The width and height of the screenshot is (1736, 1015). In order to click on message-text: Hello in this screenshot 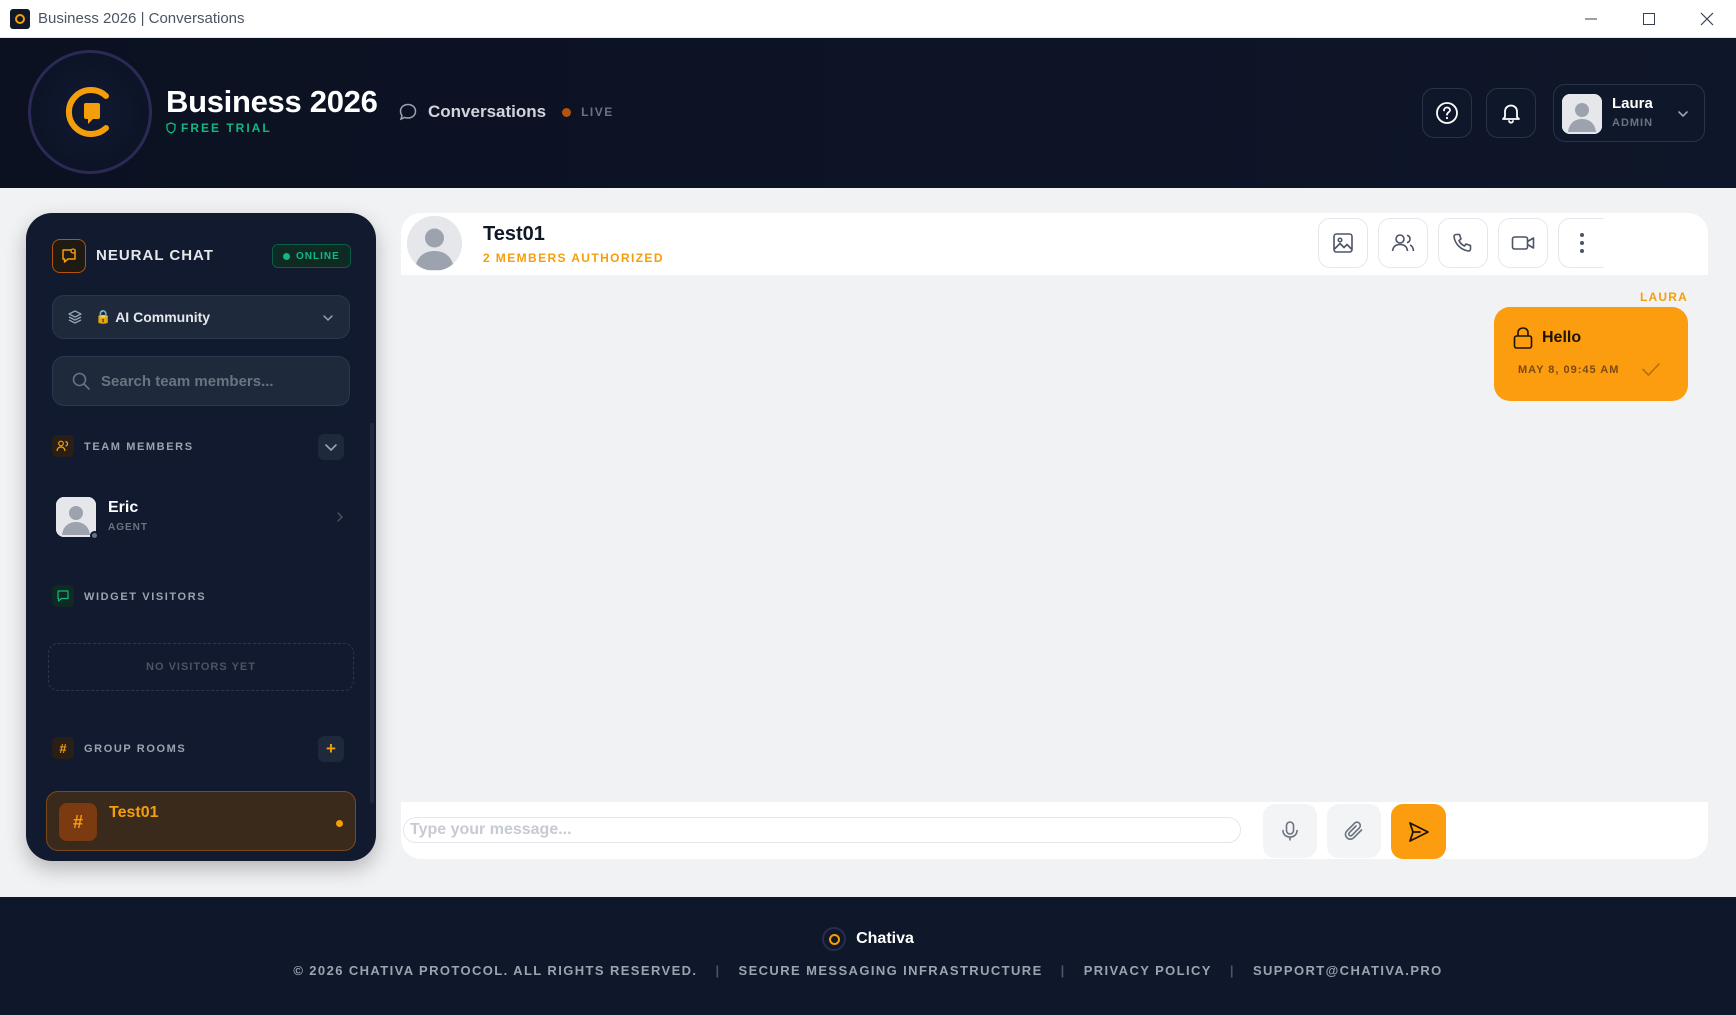, I will do `click(1562, 337)`.